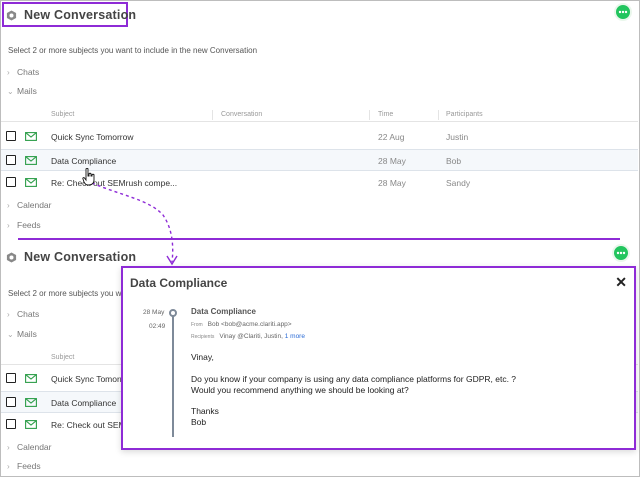 This screenshot has width=640, height=477. I want to click on row-time: 22 Aug, so click(391, 137).